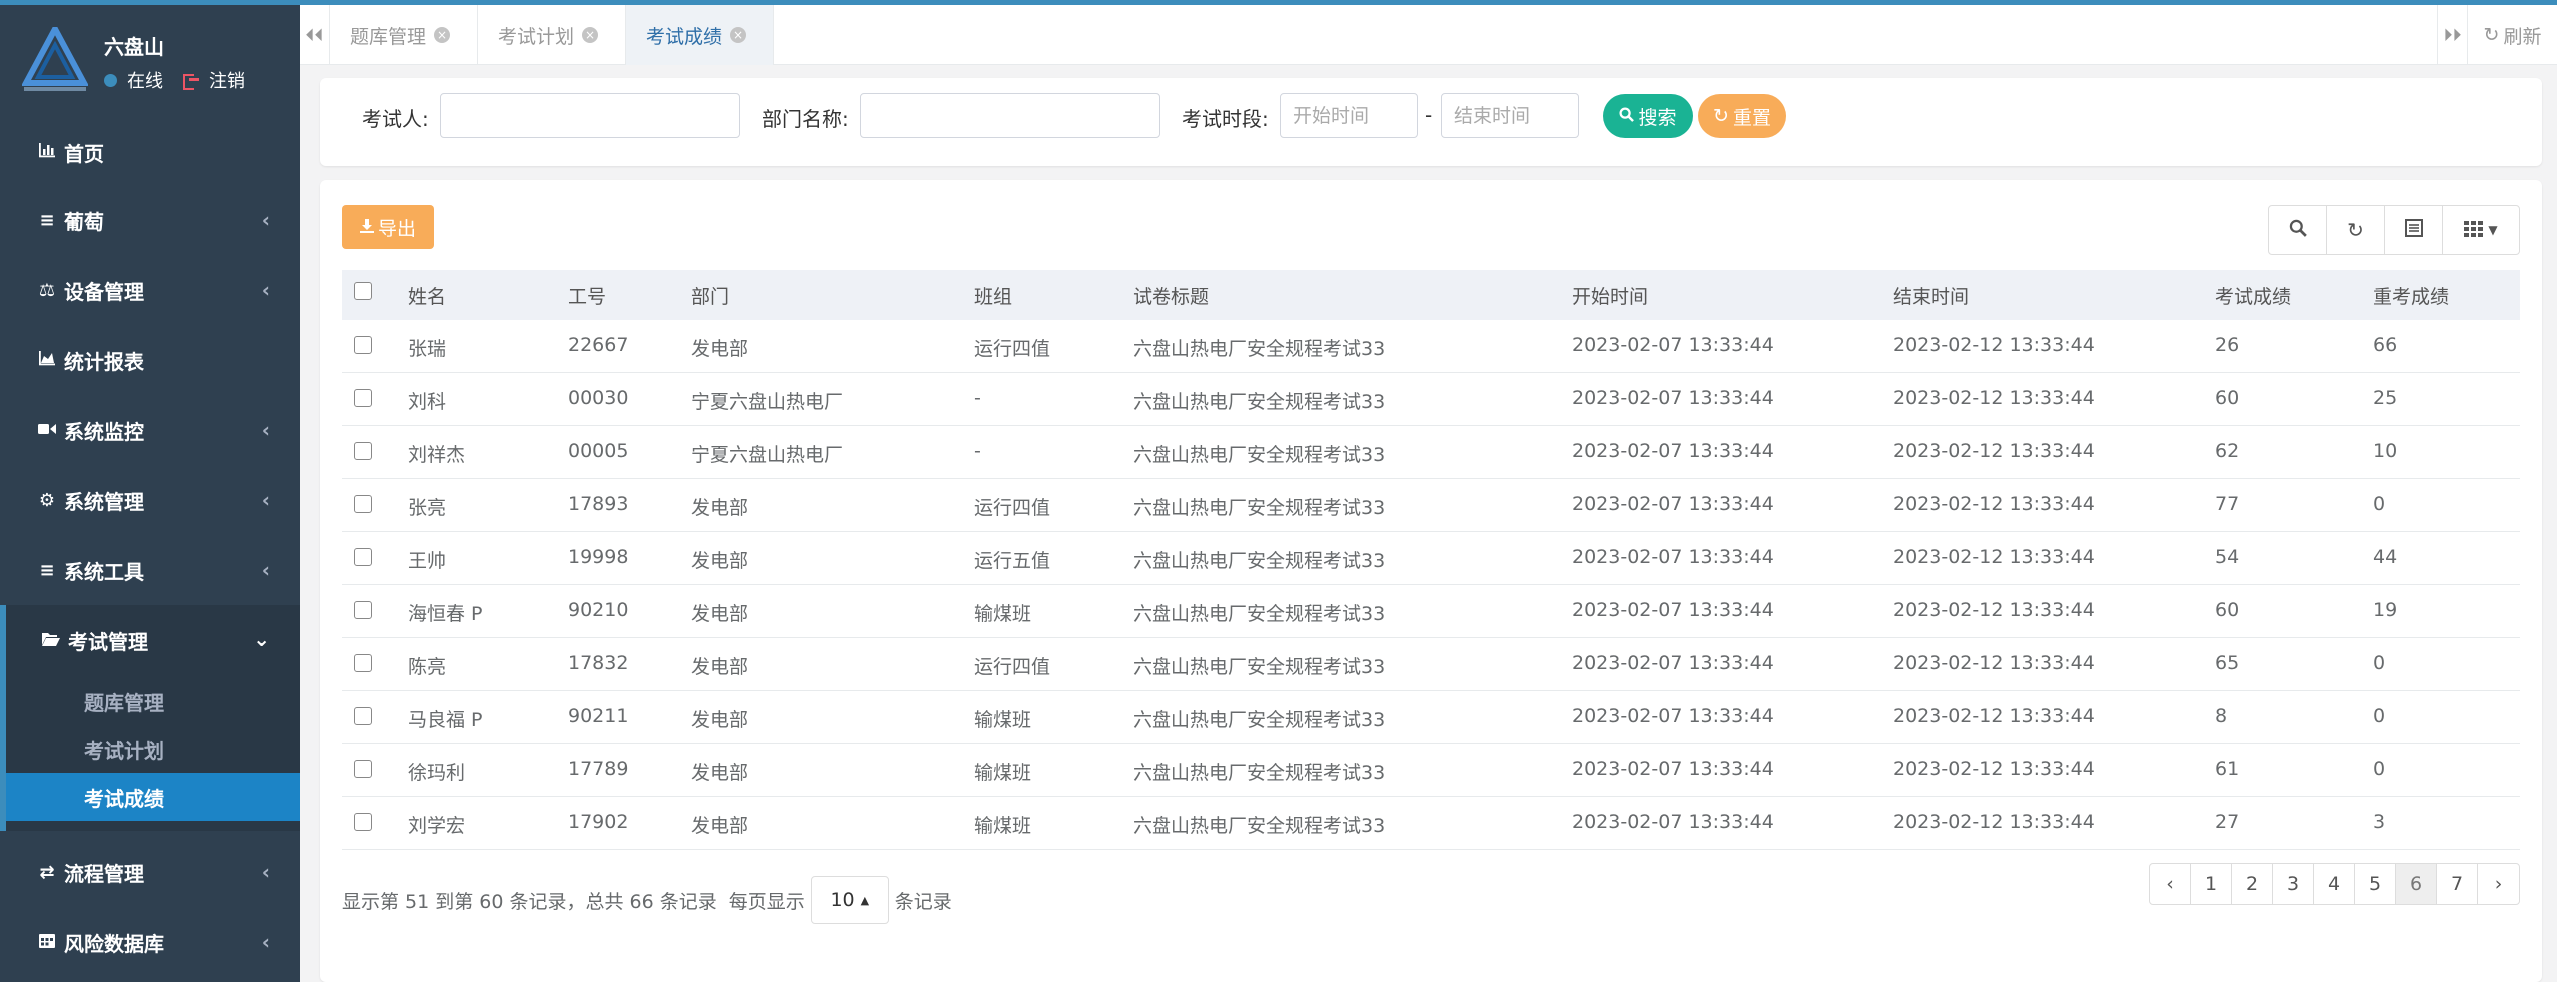 Image resolution: width=2557 pixels, height=982 pixels. What do you see at coordinates (598, 769) in the screenshot?
I see `cell-id: 17789` at bounding box center [598, 769].